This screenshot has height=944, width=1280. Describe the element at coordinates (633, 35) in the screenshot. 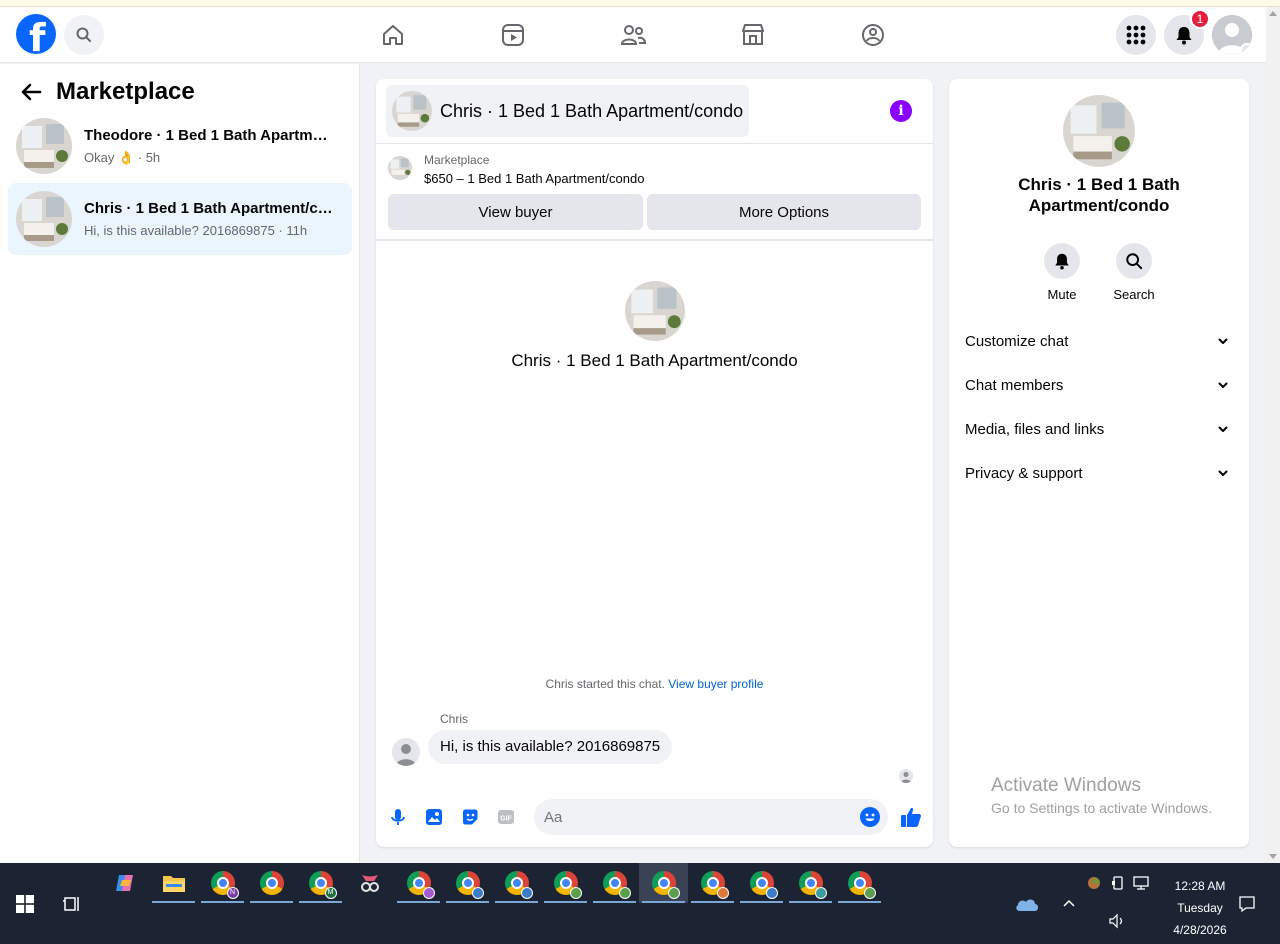

I see `tab-friends` at that location.